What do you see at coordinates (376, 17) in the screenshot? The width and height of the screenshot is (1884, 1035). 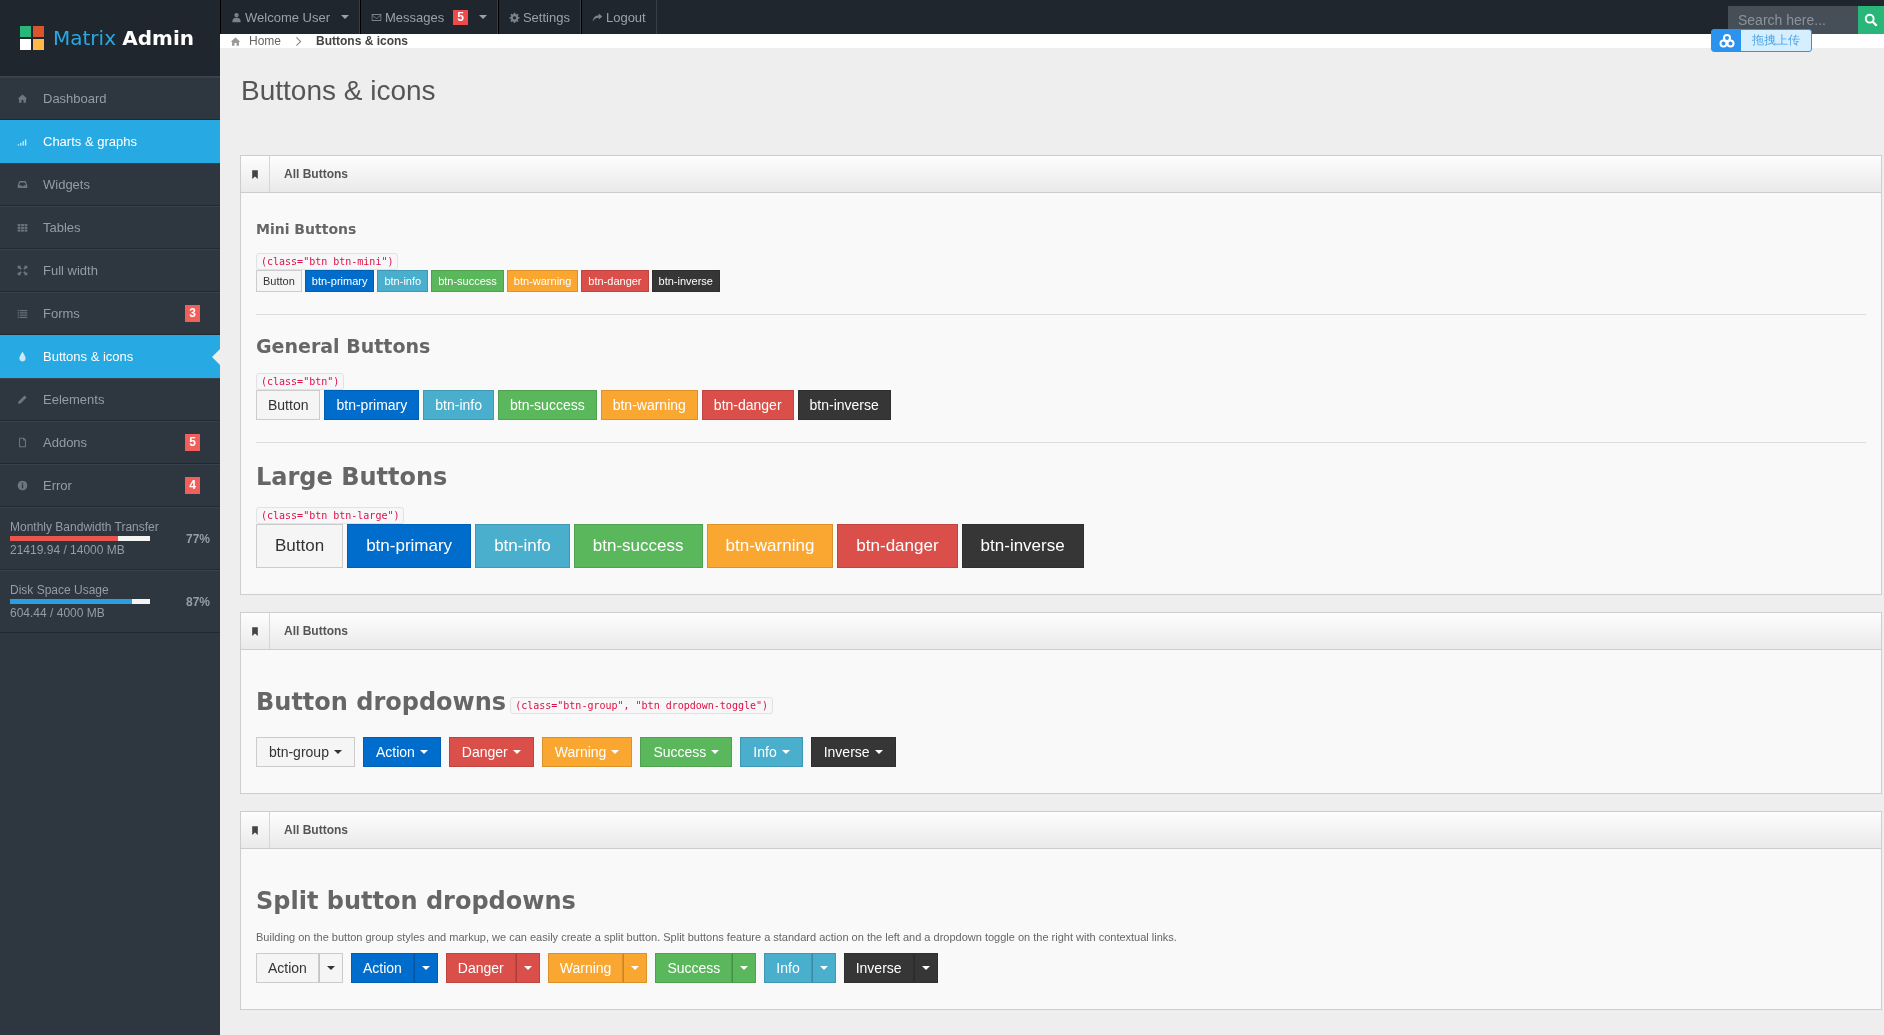 I see `envelope-icon` at bounding box center [376, 17].